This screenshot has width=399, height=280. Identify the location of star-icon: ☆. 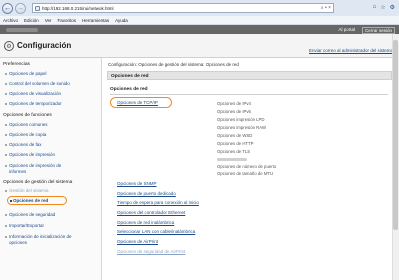
(382, 7).